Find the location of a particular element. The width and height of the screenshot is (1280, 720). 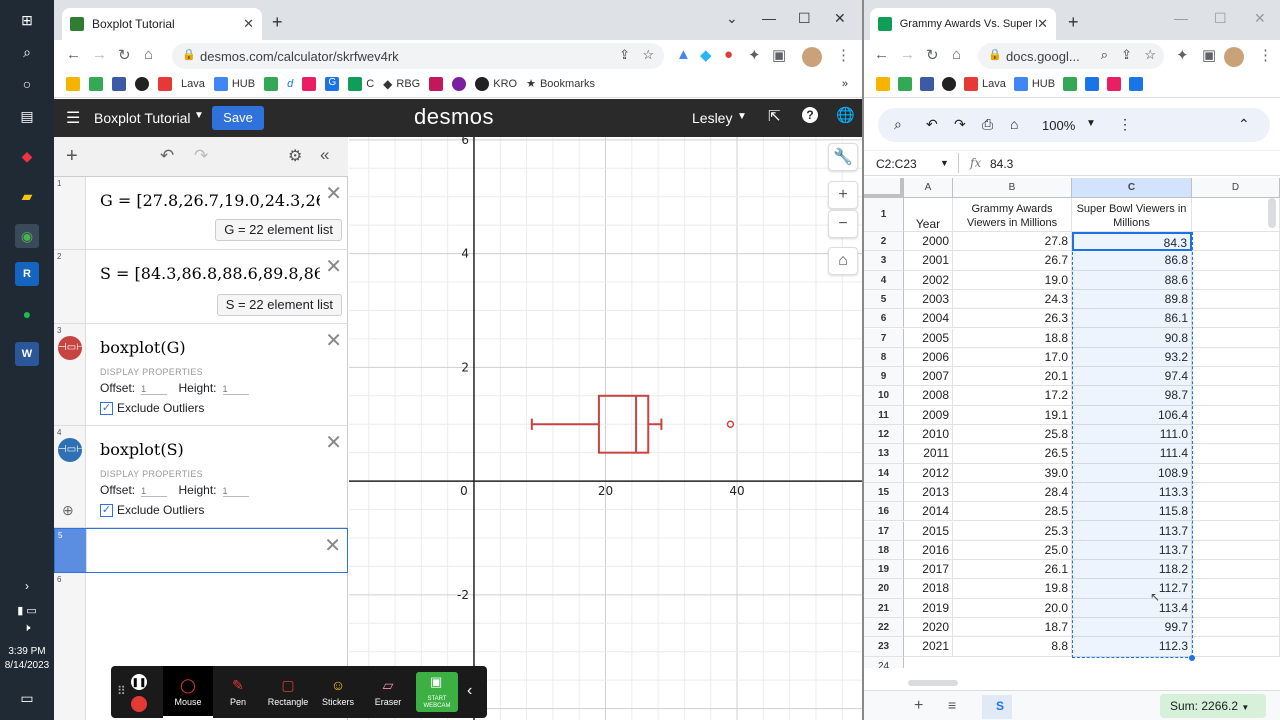

start-webcam-button: ▣ START WEBCAM is located at coordinates (437, 692).